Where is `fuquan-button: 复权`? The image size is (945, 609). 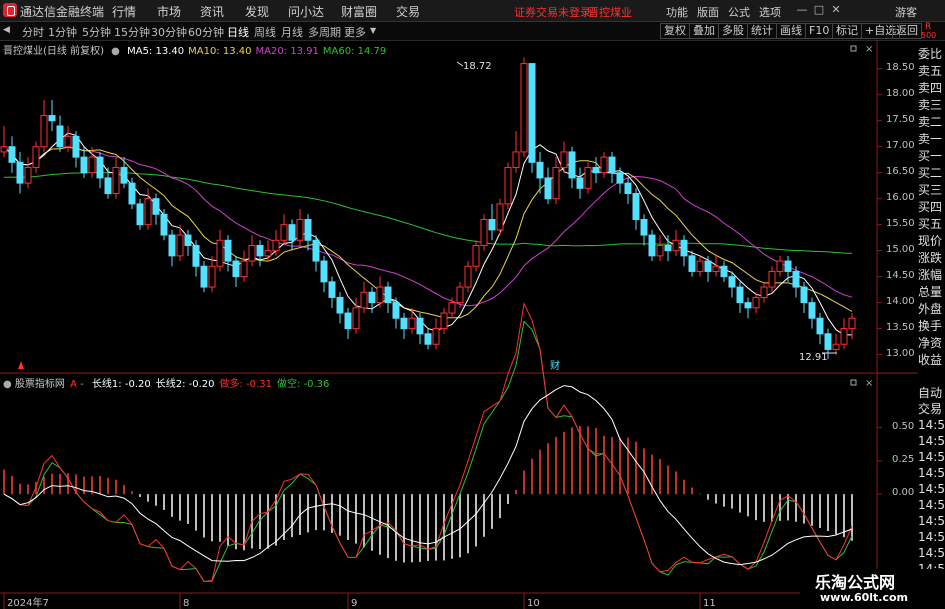
fuquan-button: 复权 is located at coordinates (675, 31).